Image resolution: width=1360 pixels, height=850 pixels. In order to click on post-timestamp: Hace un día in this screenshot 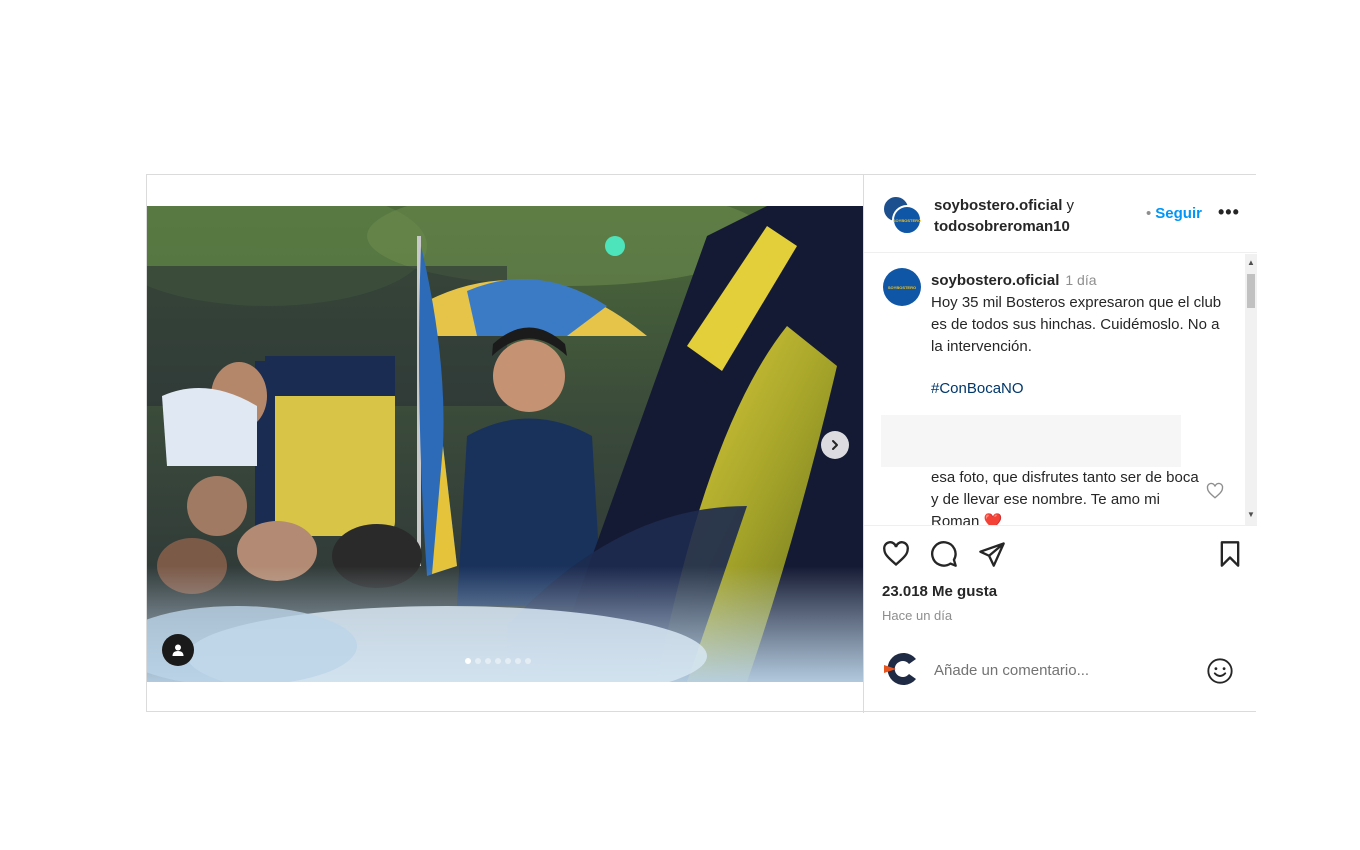, I will do `click(917, 615)`.